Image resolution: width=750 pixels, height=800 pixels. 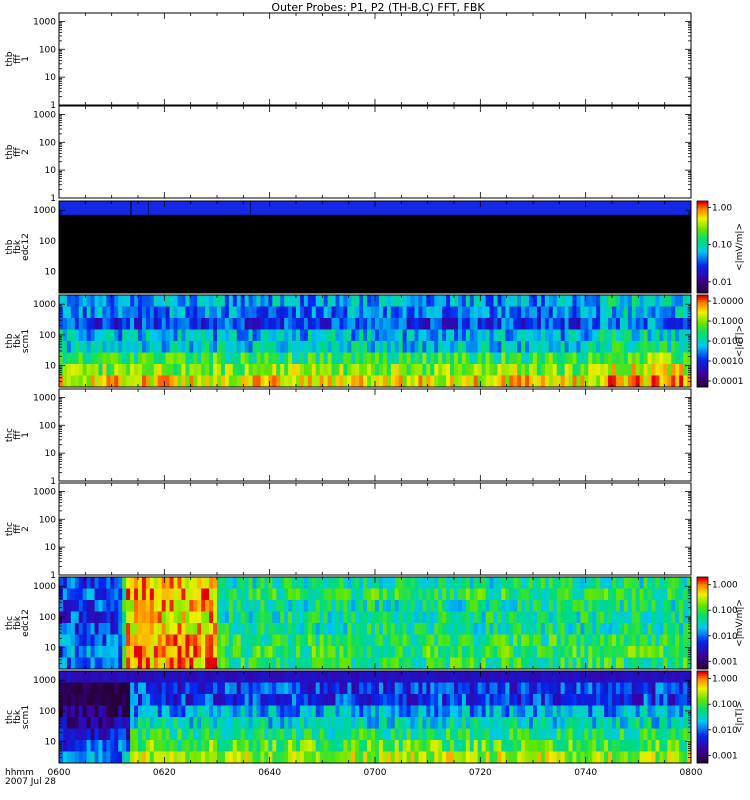 What do you see at coordinates (47, 242) in the screenshot?
I see `y-tick-label: 100` at bounding box center [47, 242].